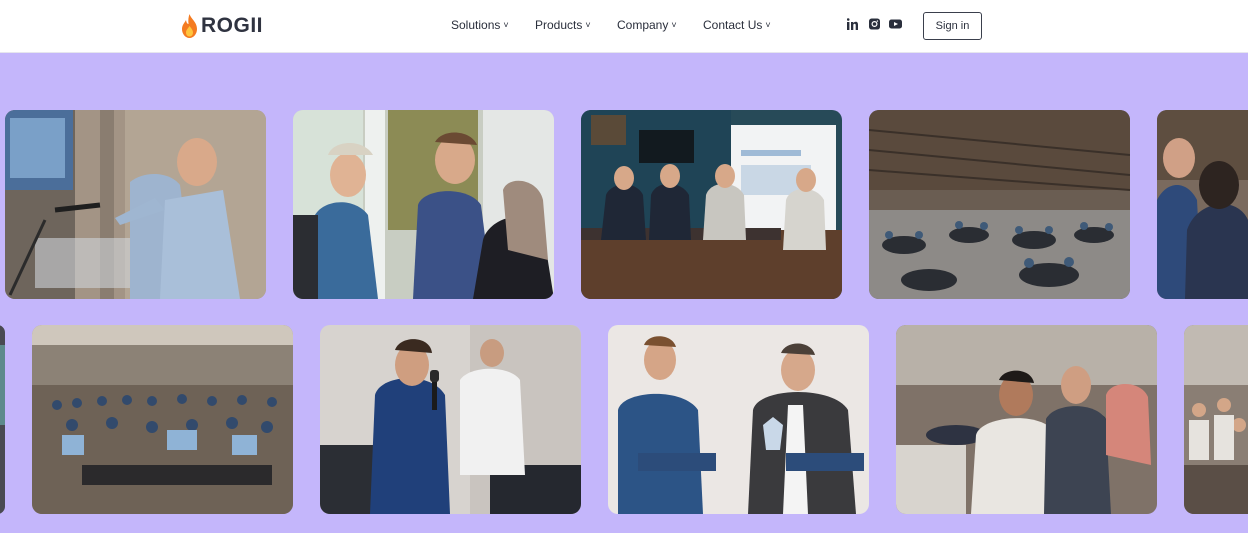 The height and width of the screenshot is (533, 1248). I want to click on nav-label: Company, so click(643, 25).